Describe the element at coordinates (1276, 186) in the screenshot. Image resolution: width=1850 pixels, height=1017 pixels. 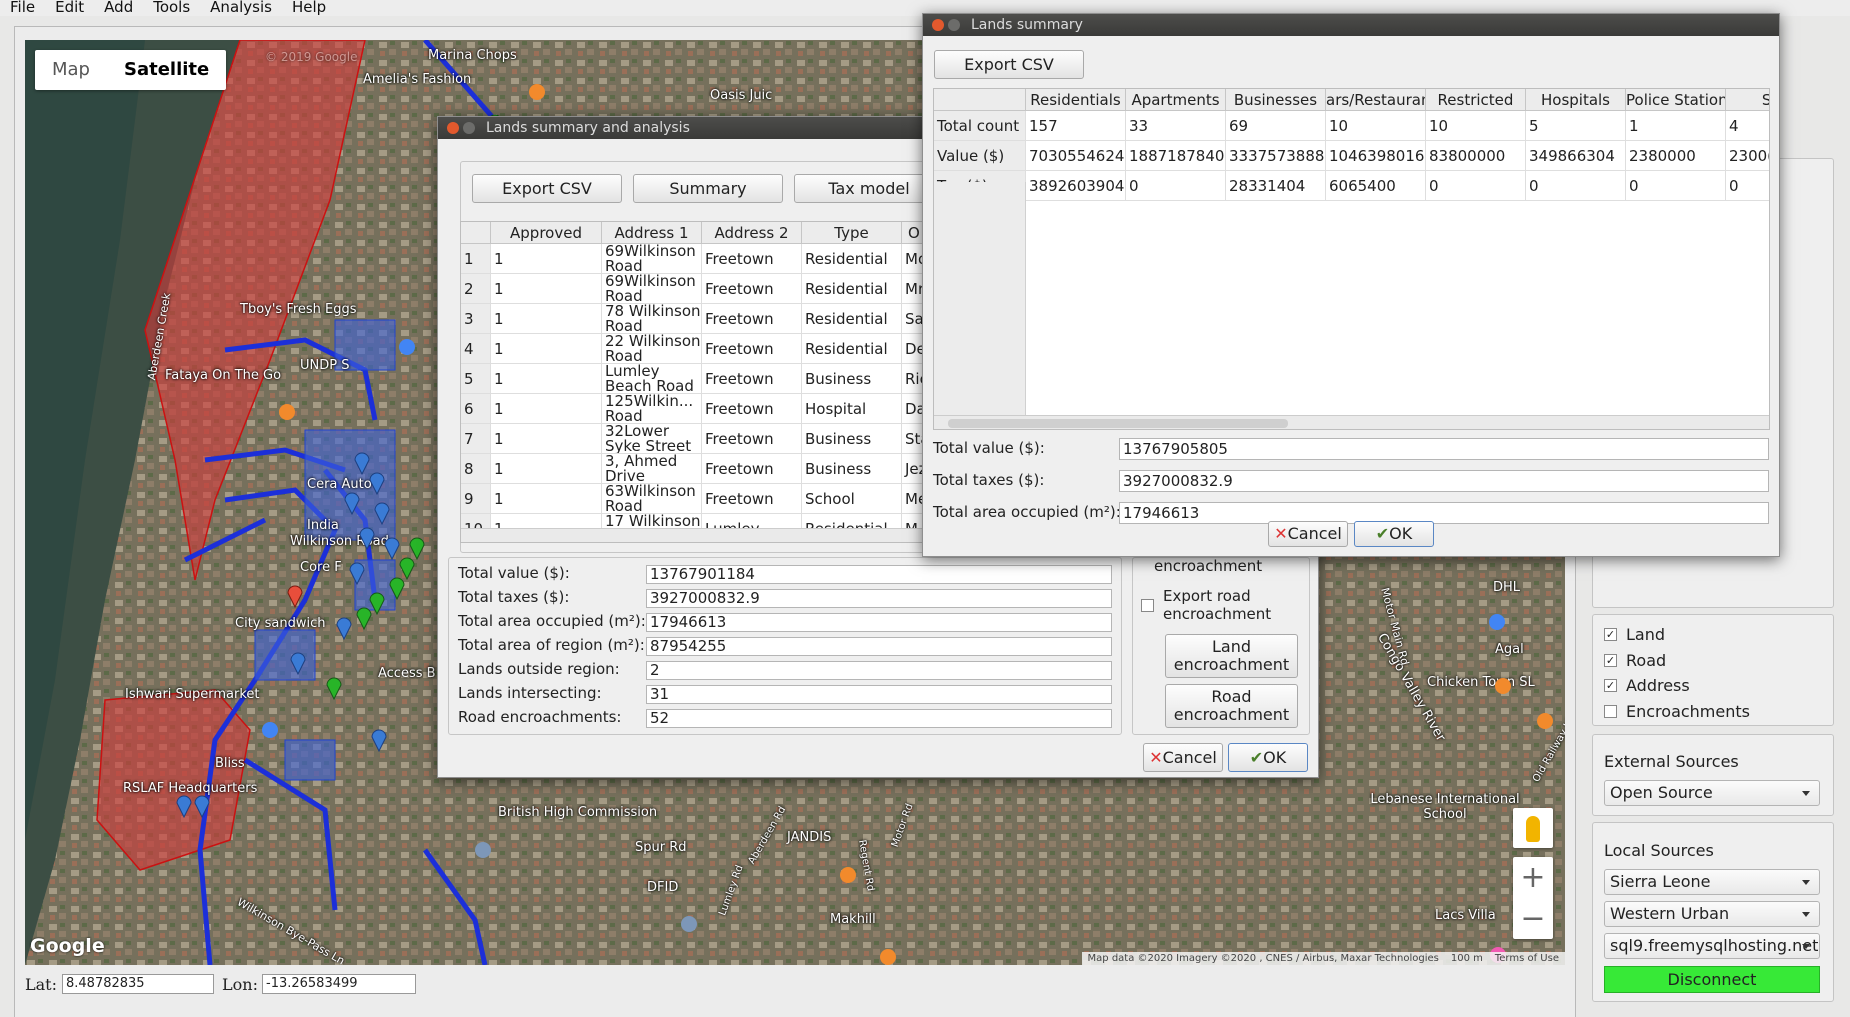
I see `summary-cell: 28331404` at that location.